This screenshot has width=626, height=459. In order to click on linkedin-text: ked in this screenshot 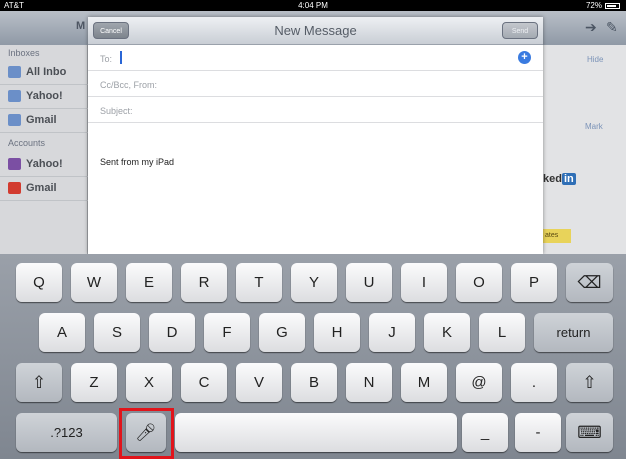, I will do `click(552, 179)`.